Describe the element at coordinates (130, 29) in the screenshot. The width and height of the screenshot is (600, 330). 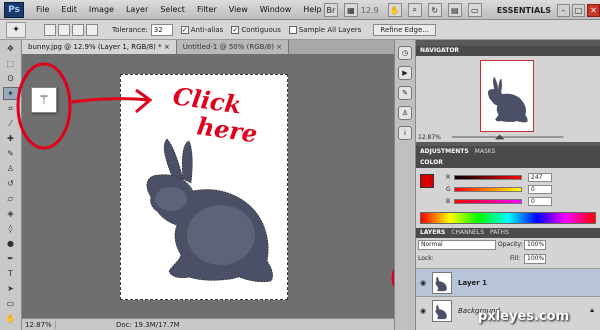
I see `tolerance-label: Tolerance:` at that location.